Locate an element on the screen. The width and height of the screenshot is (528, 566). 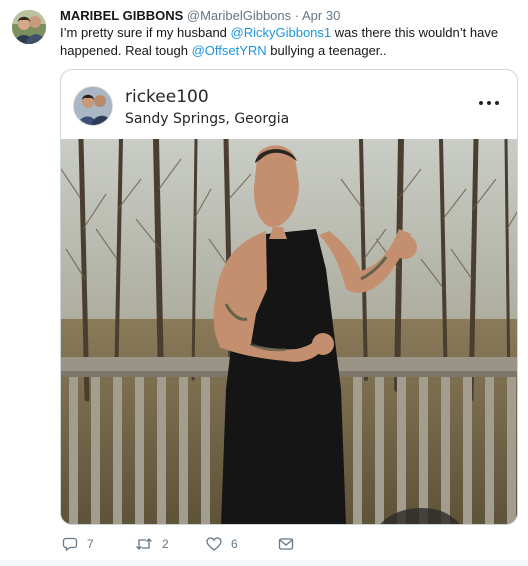
envelope-icon is located at coordinates (286, 544).